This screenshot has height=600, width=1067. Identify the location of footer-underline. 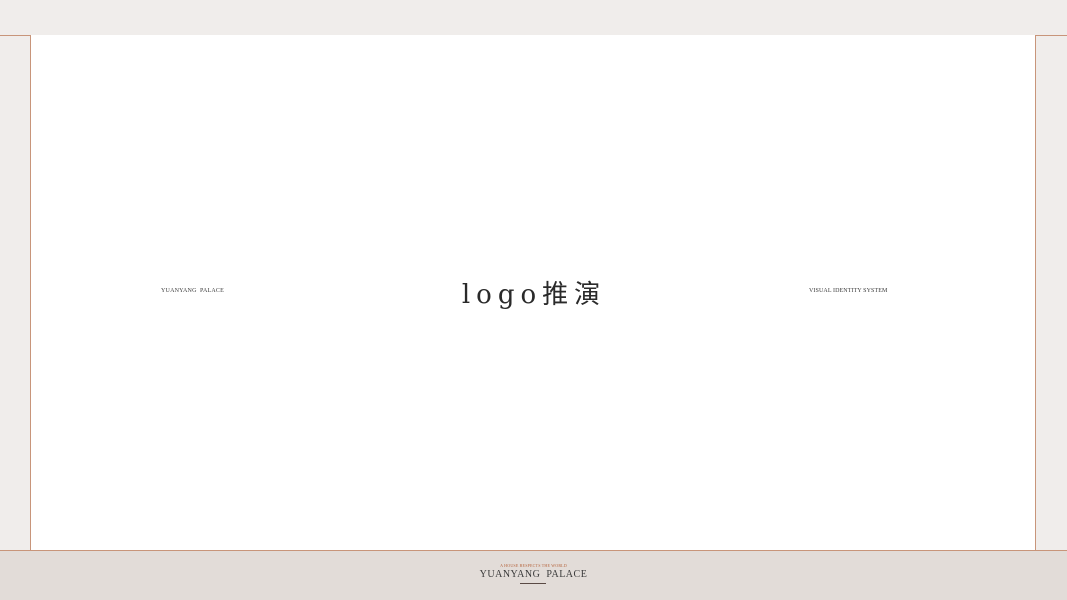
(533, 583).